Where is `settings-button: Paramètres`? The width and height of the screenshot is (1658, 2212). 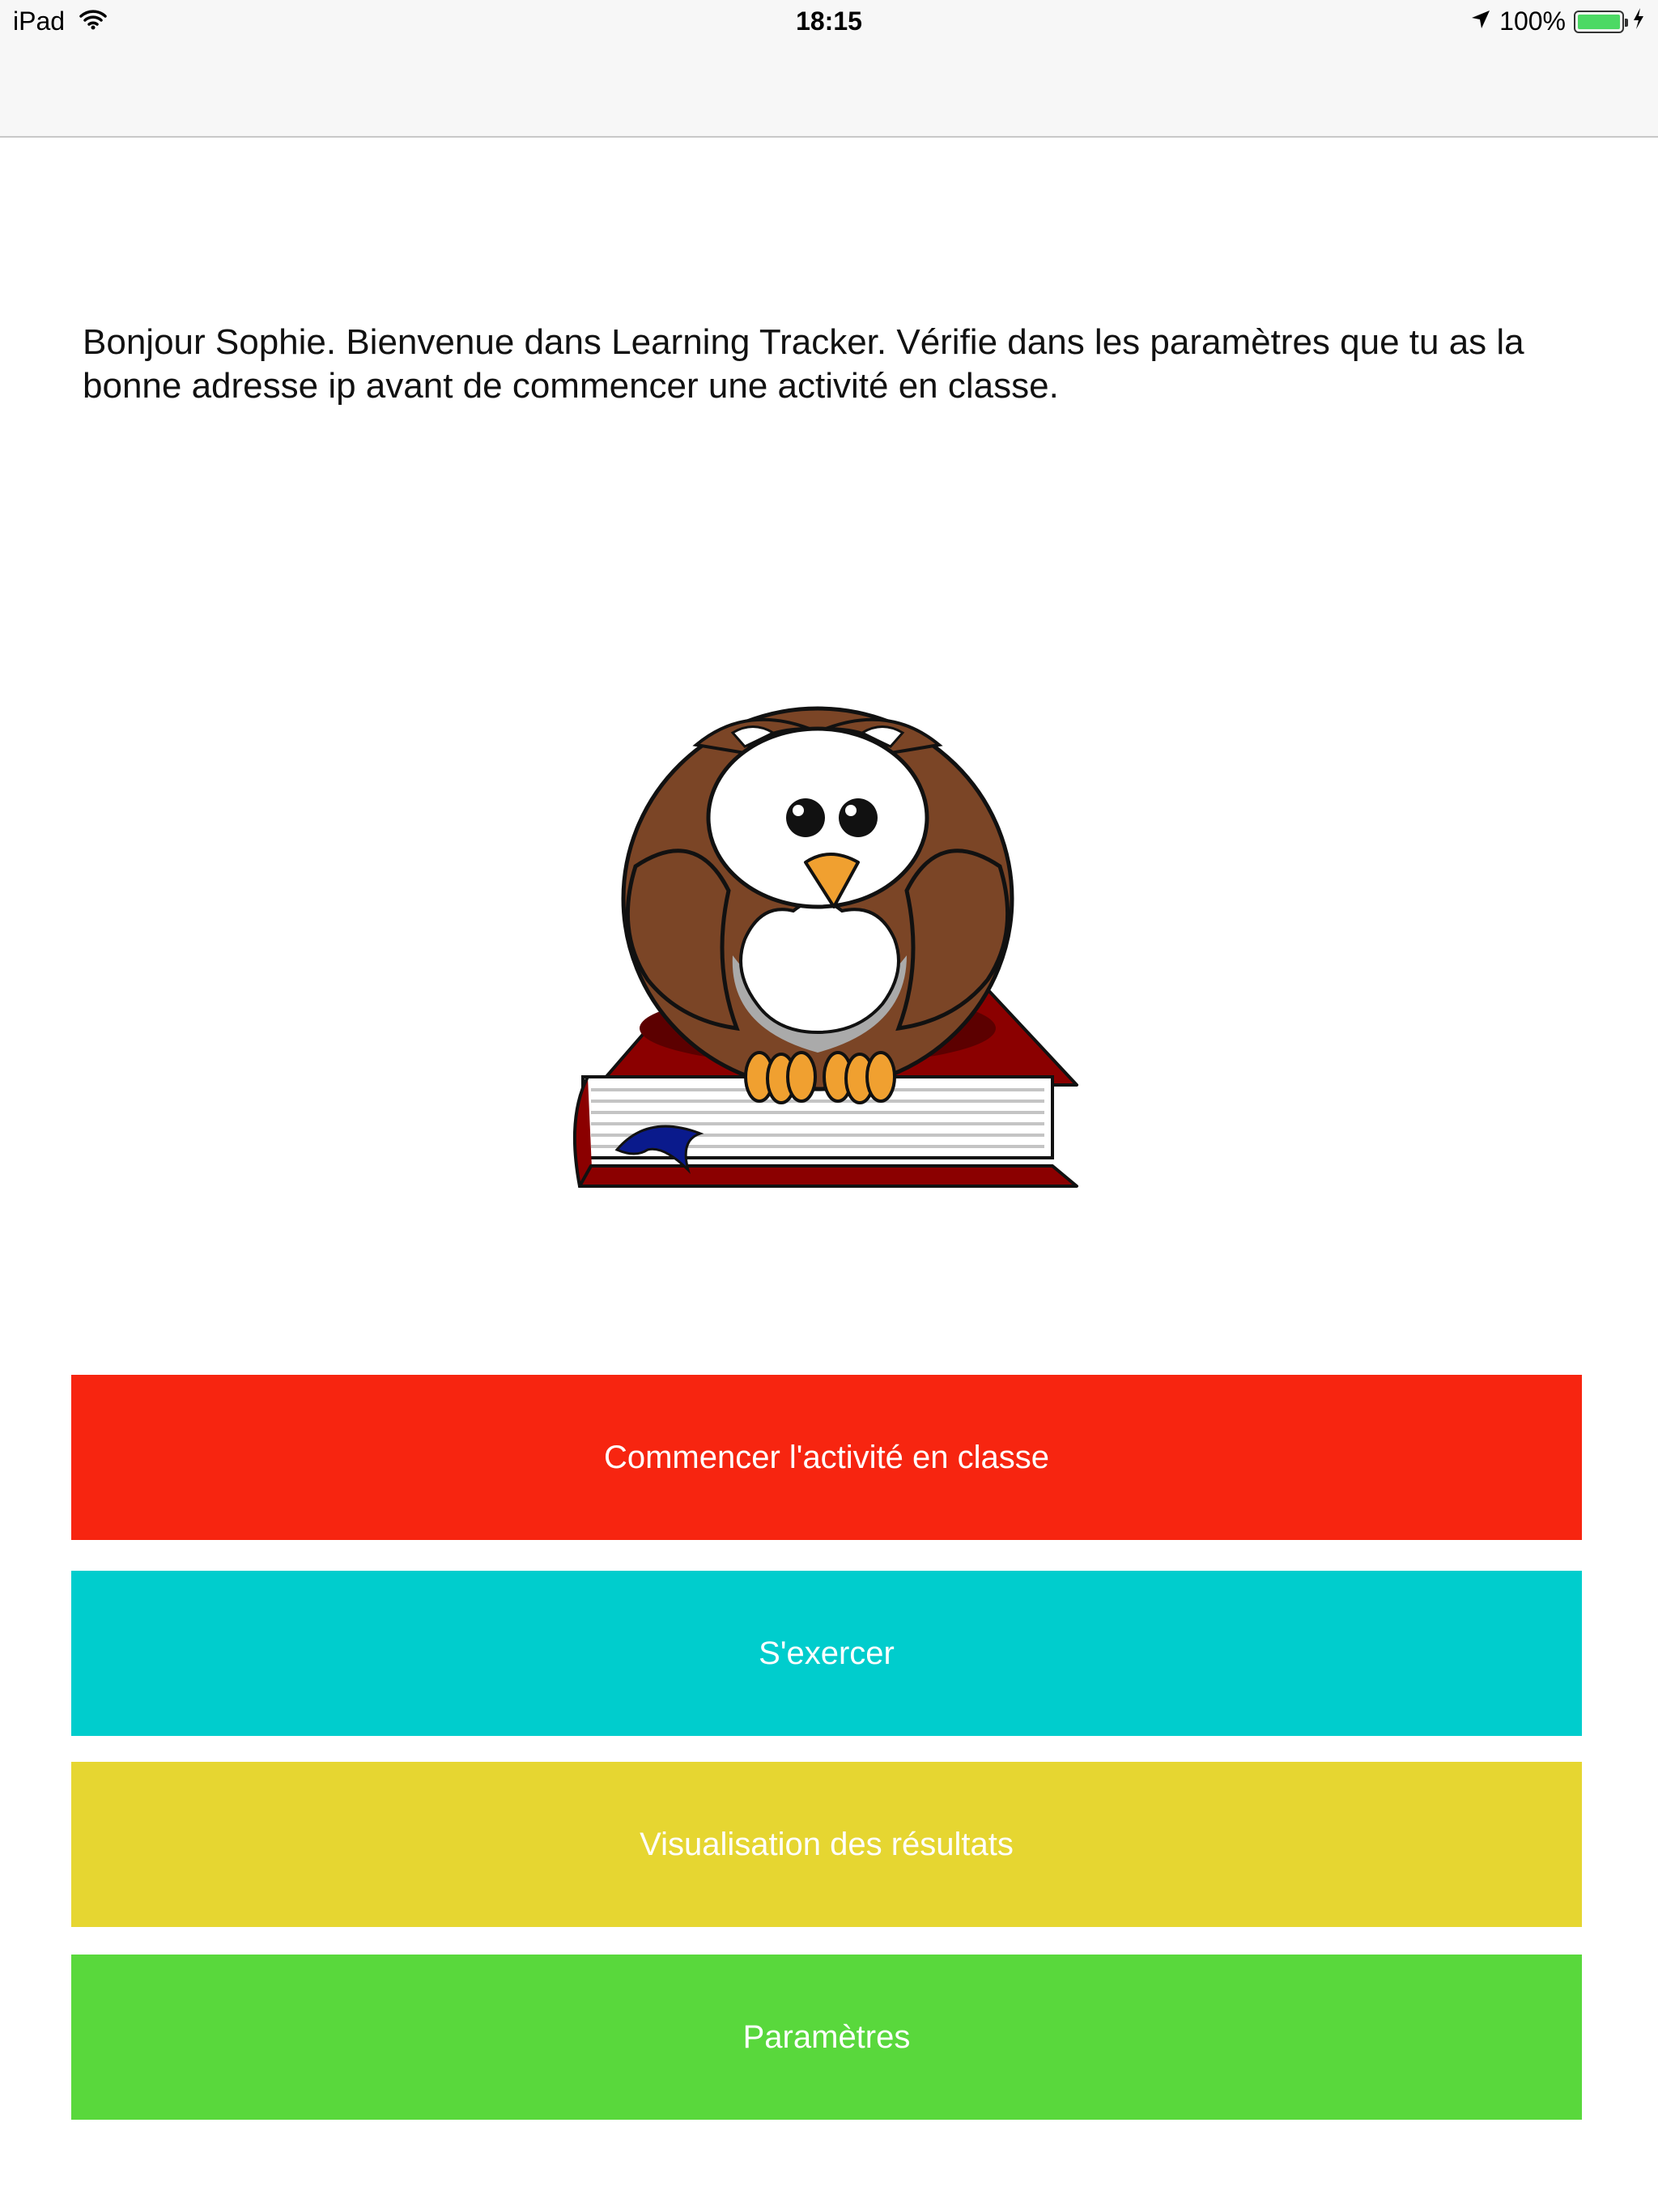 settings-button: Paramètres is located at coordinates (826, 2038).